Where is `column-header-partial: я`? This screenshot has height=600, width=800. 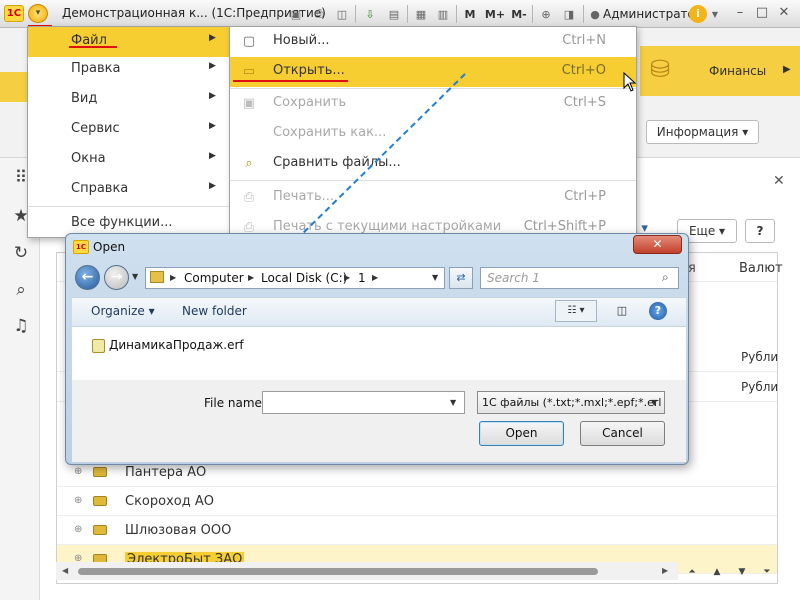 column-header-partial: я is located at coordinates (692, 268).